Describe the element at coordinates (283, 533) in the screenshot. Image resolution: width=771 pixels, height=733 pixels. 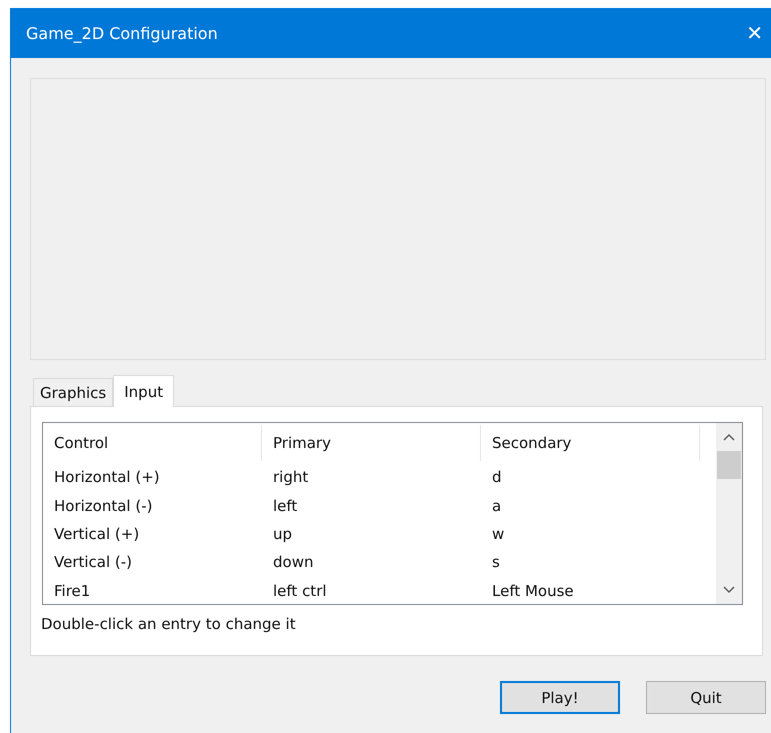
I see `table-cell-text: up` at that location.